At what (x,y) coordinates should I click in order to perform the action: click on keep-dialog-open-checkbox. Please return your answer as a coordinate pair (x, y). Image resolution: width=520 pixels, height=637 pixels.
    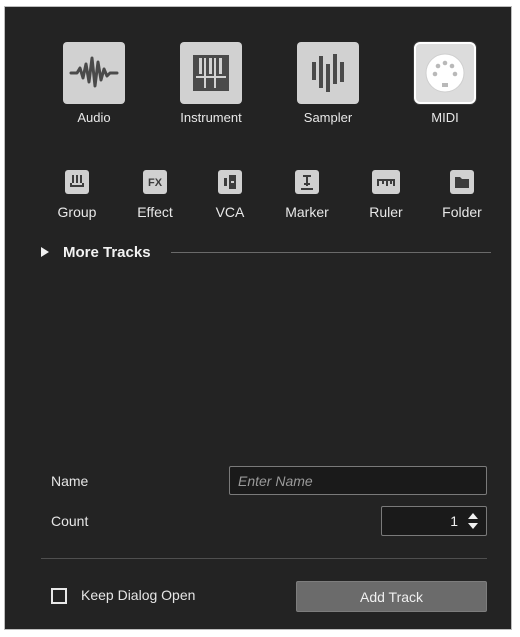
    Looking at the image, I should click on (59, 596).